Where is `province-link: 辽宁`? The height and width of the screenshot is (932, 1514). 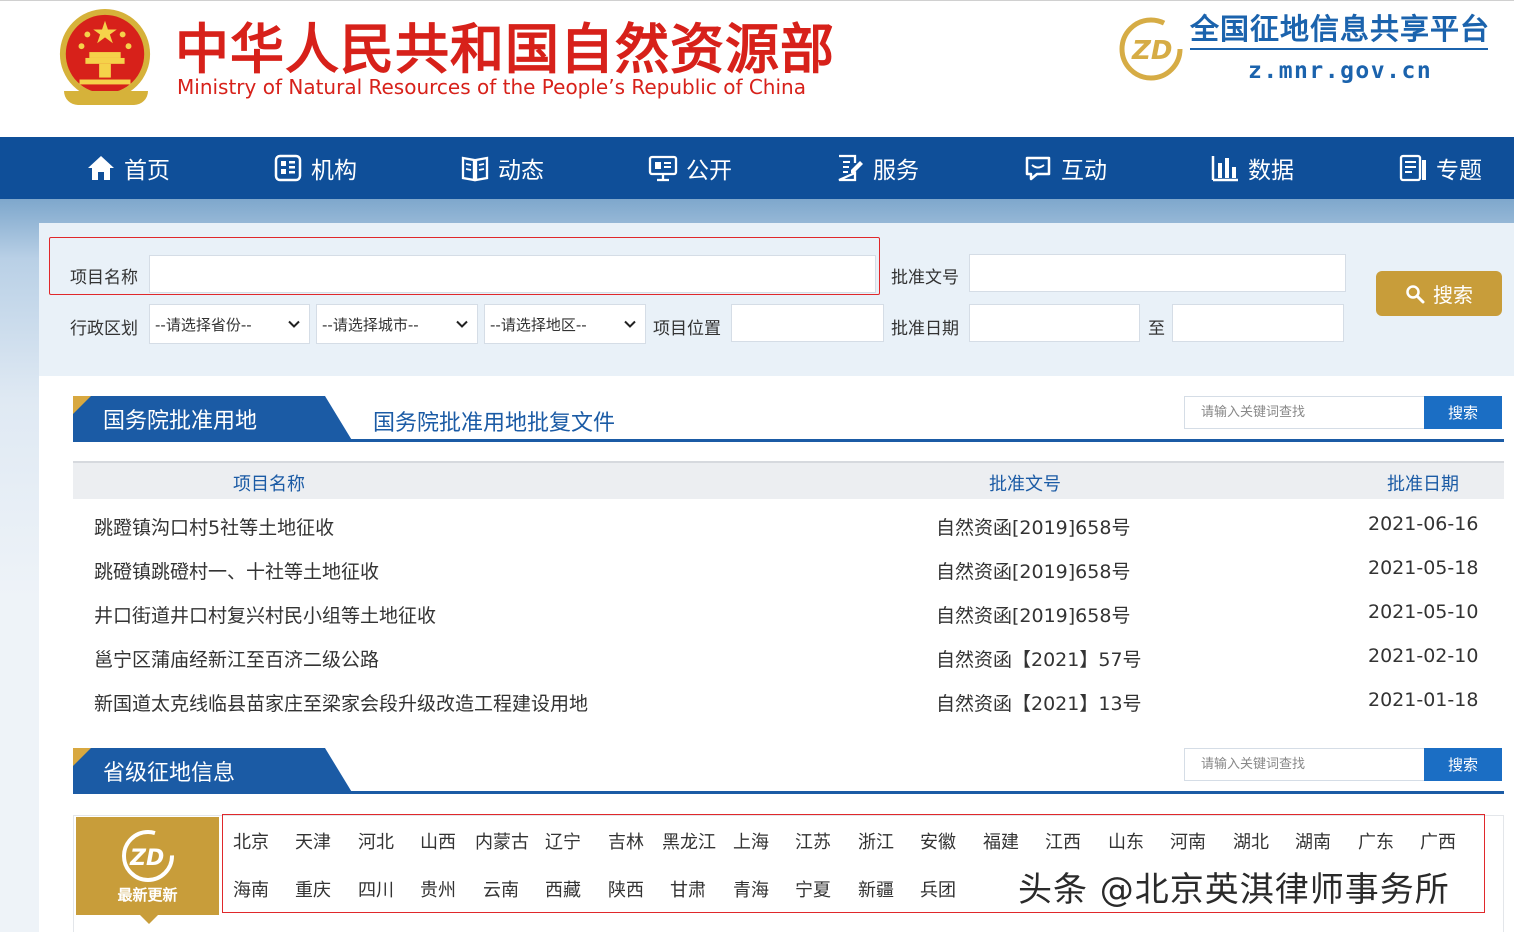
province-link: 辽宁 is located at coordinates (563, 841).